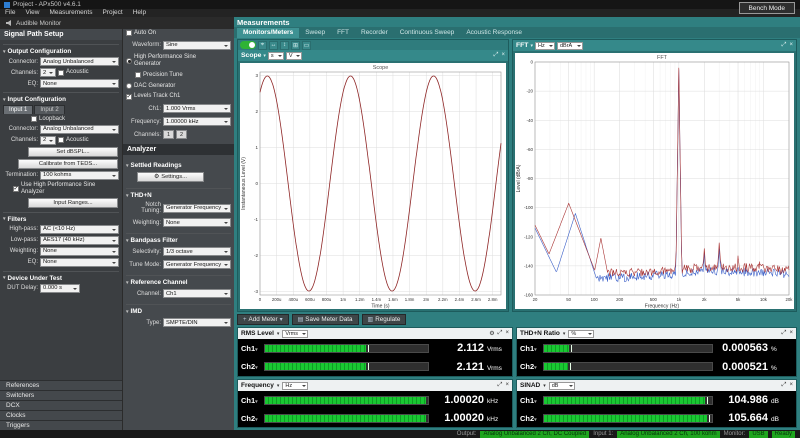 The width and height of the screenshot is (800, 438). I want to click on gen-channel-2-button: 2, so click(181, 135).